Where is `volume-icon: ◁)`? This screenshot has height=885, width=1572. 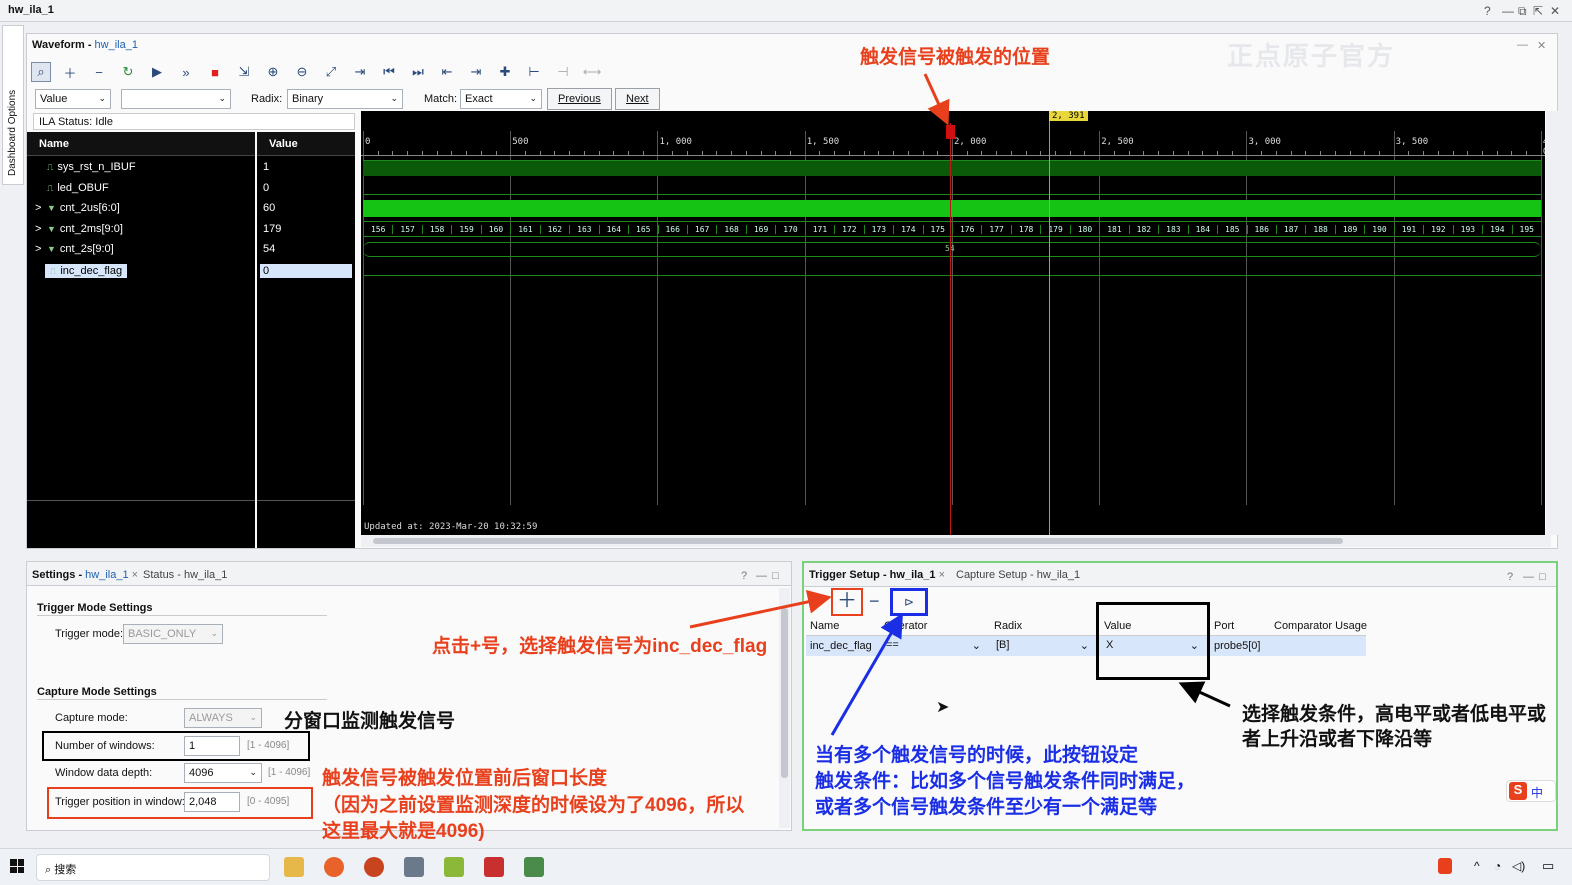 volume-icon: ◁) is located at coordinates (1518, 866).